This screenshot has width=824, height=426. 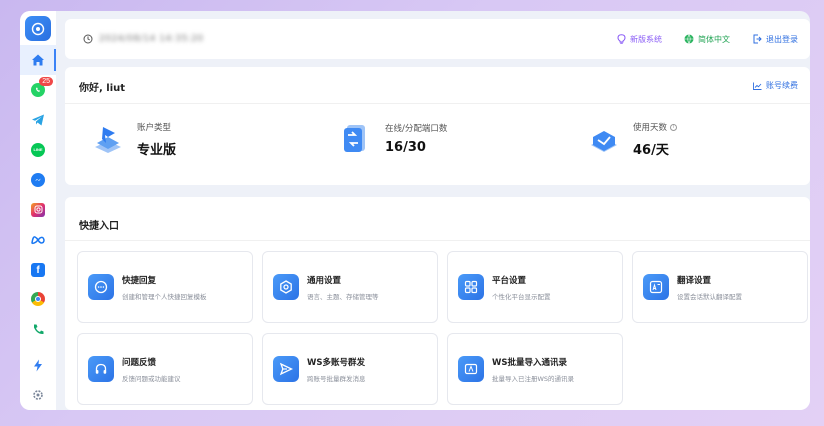 What do you see at coordinates (535, 287) in the screenshot?
I see `platform-settings-card: 平台设置 个性化平台显示配置` at bounding box center [535, 287].